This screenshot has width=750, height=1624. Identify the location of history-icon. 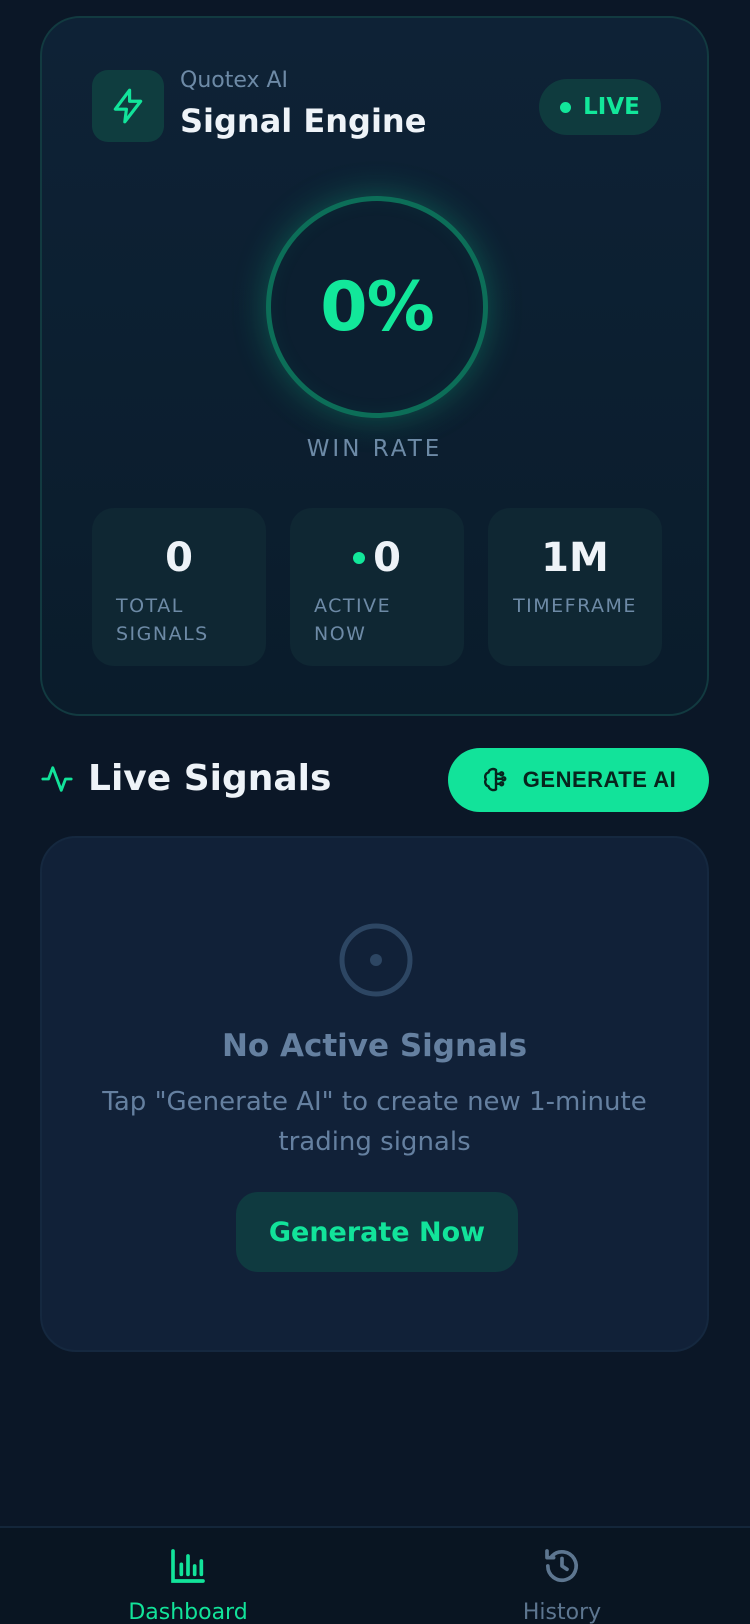
(561, 1566).